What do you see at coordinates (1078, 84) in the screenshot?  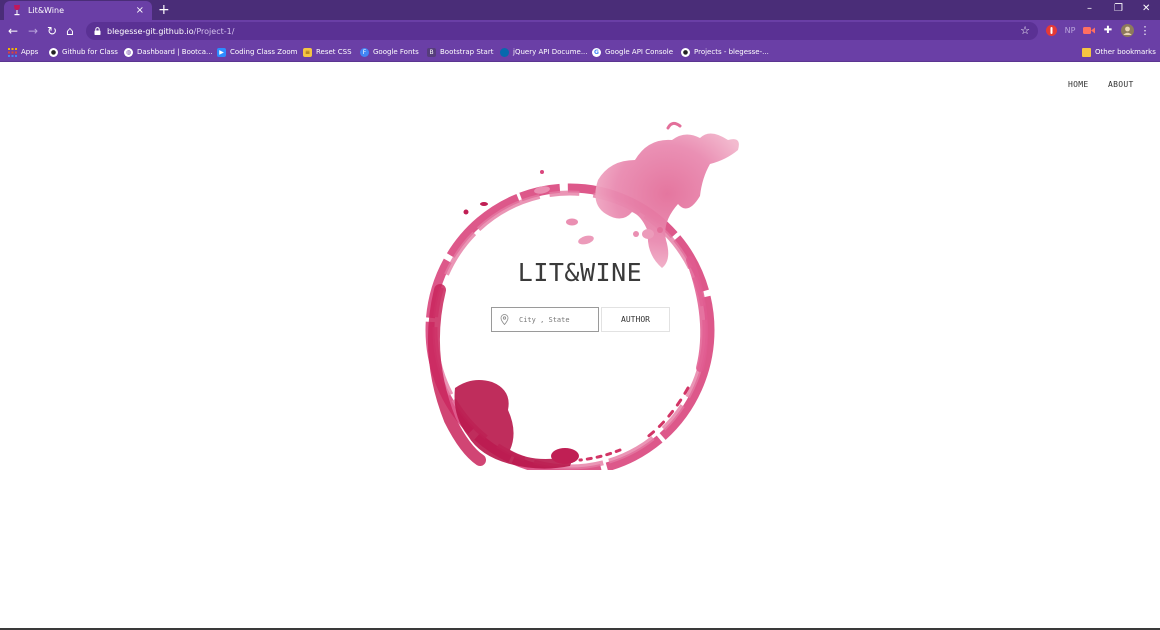 I see `nav-home-link: HOME` at bounding box center [1078, 84].